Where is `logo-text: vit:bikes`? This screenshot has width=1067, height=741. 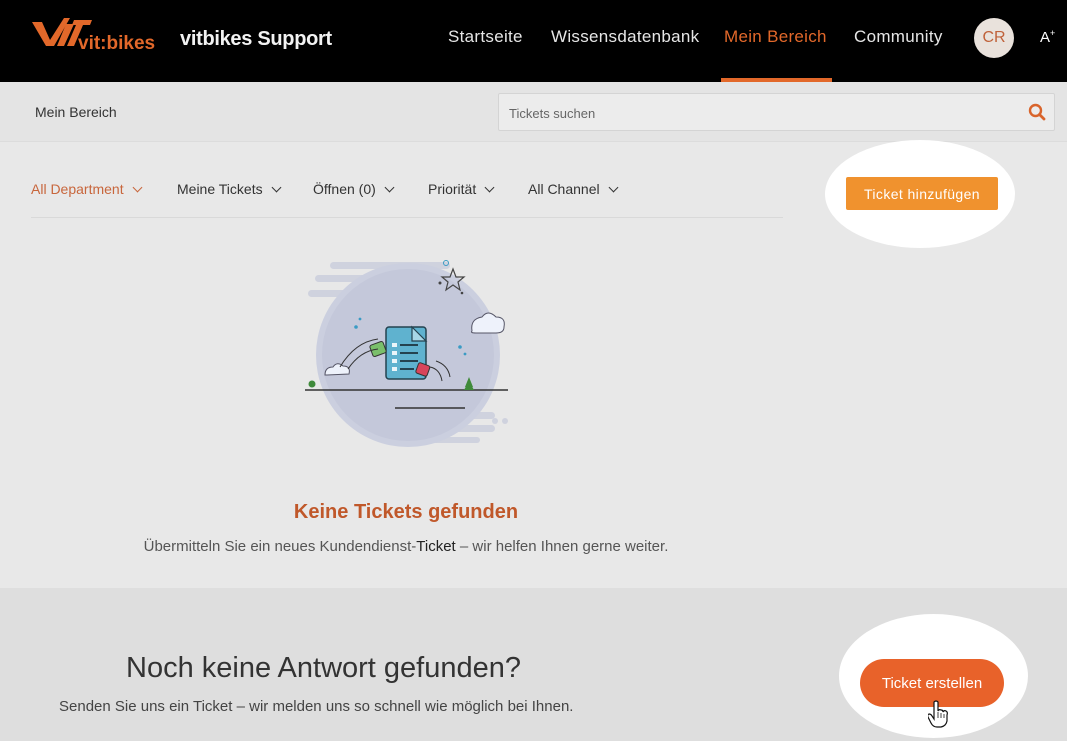
logo-text: vit:bikes is located at coordinates (116, 43).